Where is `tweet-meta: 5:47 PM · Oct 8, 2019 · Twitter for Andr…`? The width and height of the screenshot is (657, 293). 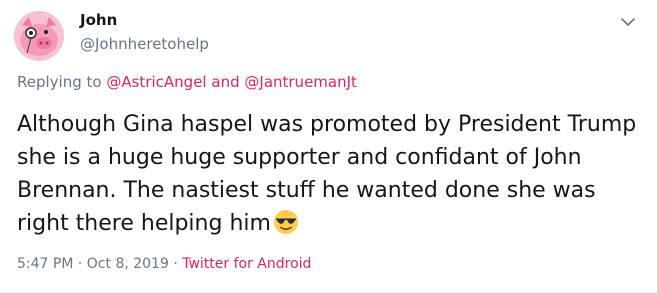 tweet-meta: 5:47 PM · Oct 8, 2019 · Twitter for Andr… is located at coordinates (164, 264).